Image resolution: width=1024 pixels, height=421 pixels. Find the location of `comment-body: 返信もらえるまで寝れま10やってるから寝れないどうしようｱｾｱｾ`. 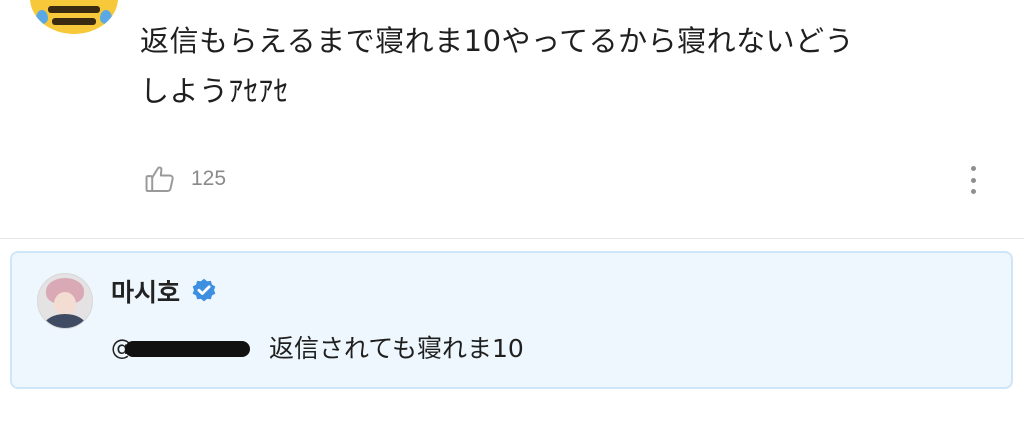

comment-body: 返信もらえるまで寝れま10やってるから寝れないどうしようｱｾｱｾ is located at coordinates (497, 66).